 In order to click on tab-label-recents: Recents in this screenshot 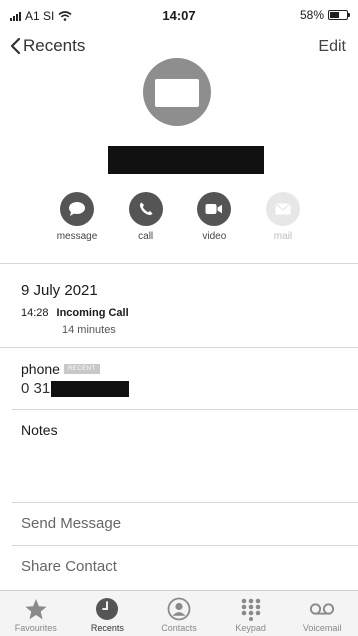, I will do `click(107, 628)`.